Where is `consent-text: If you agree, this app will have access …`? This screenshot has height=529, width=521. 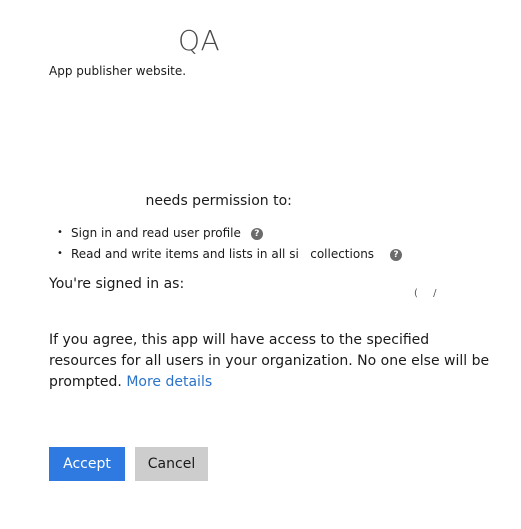
consent-text: If you agree, this app will have access … is located at coordinates (274, 361).